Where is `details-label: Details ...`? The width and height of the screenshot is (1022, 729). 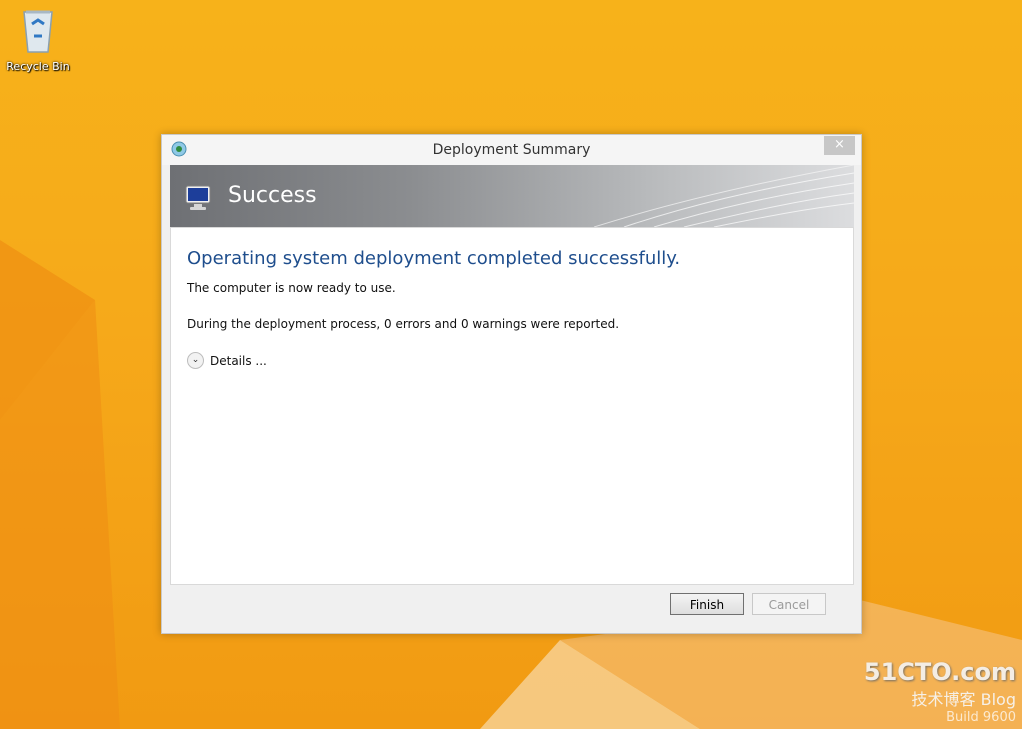 details-label: Details ... is located at coordinates (238, 360).